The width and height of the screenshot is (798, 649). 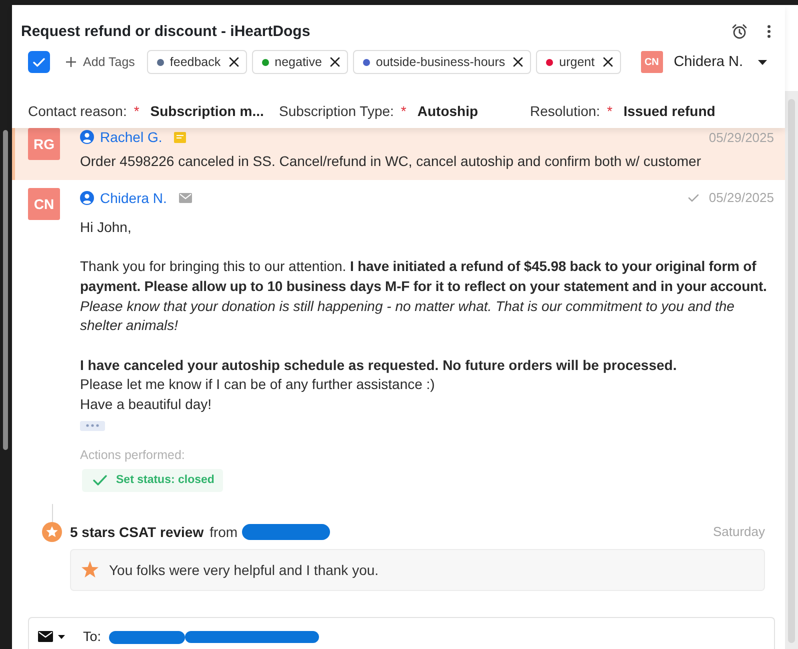 I want to click on channel-dropdown, so click(x=51, y=637).